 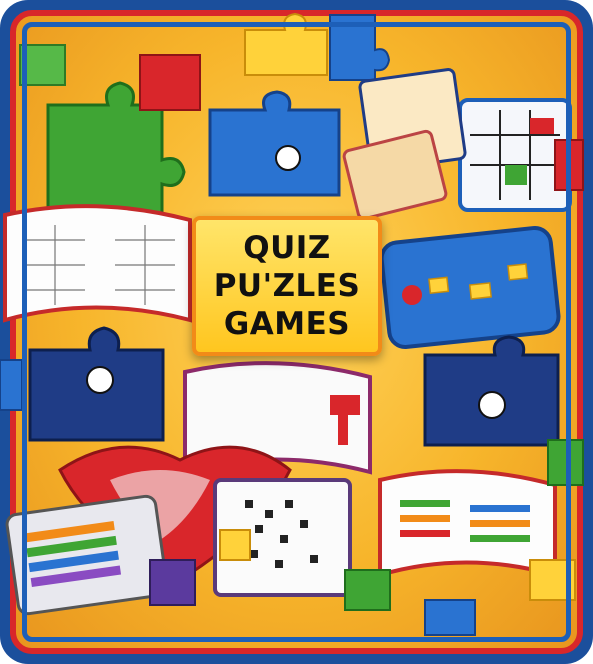 I want to click on navy-puzzle-piece-right, so click(x=491, y=391).